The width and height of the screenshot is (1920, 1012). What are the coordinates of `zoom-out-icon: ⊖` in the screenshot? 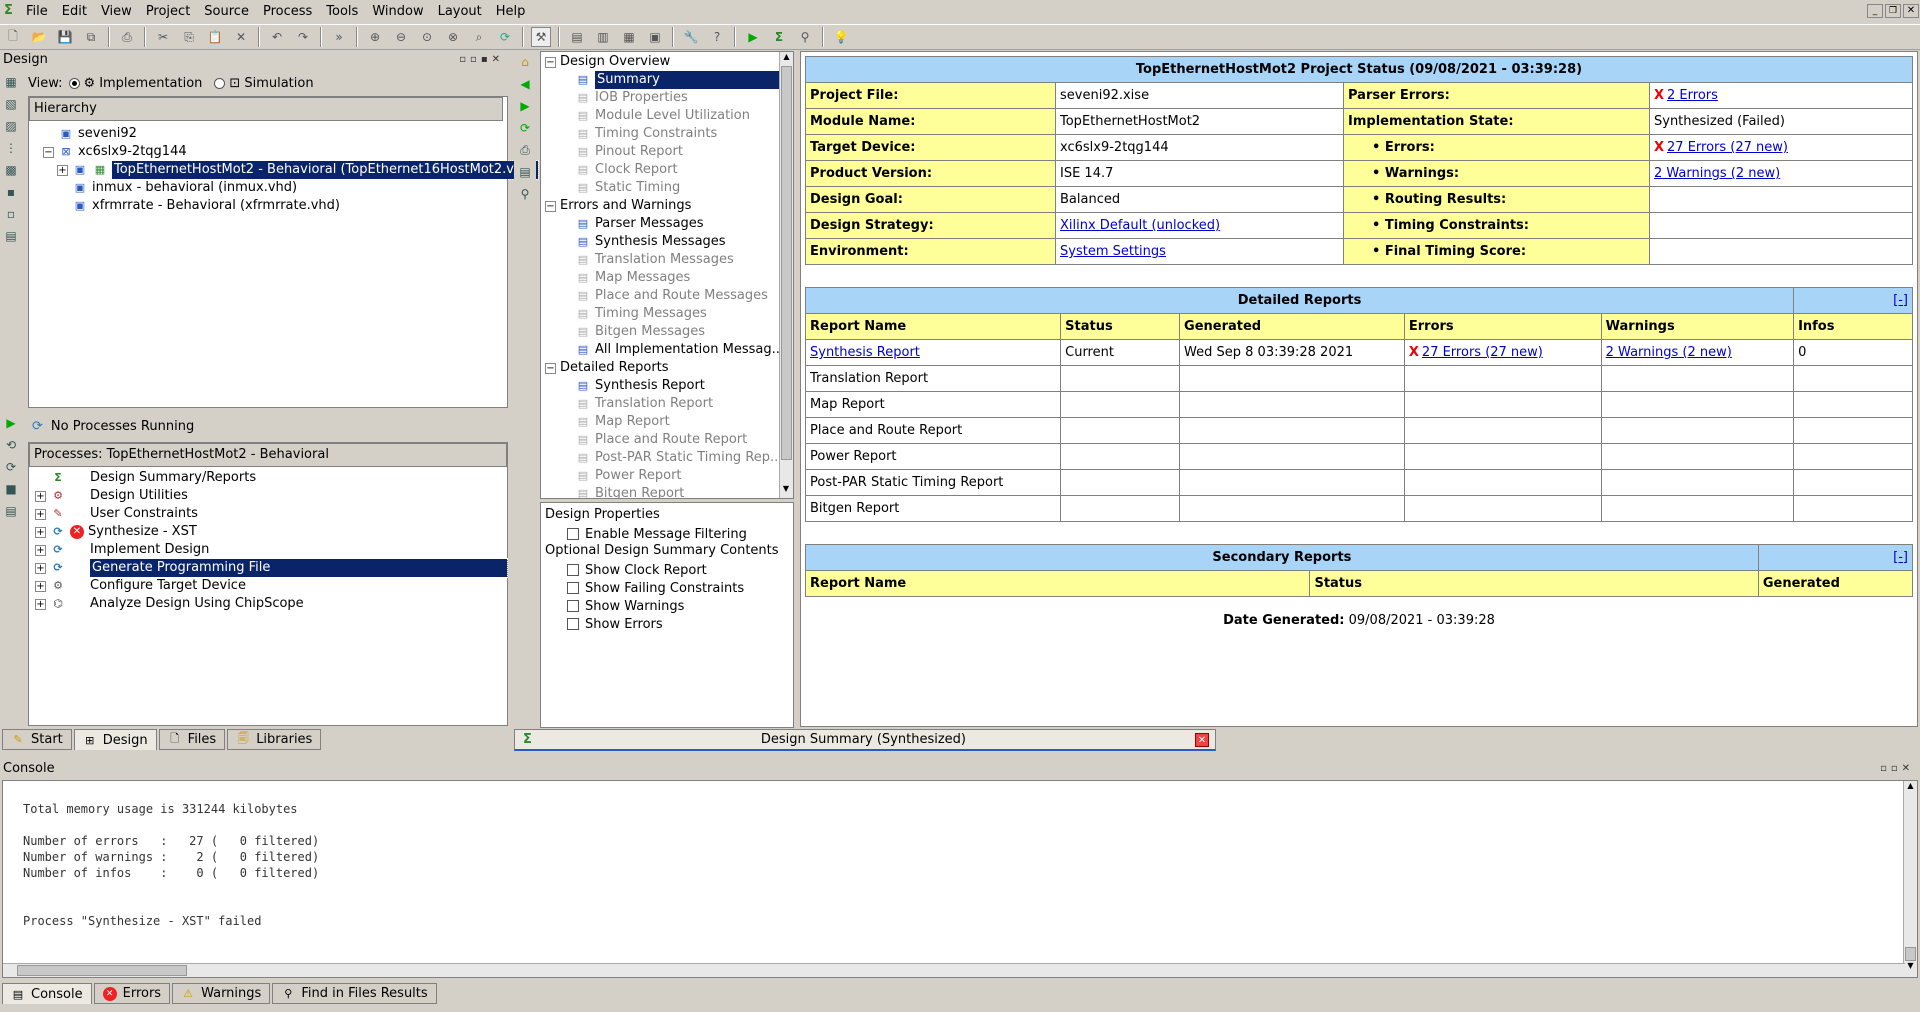 It's located at (401, 37).